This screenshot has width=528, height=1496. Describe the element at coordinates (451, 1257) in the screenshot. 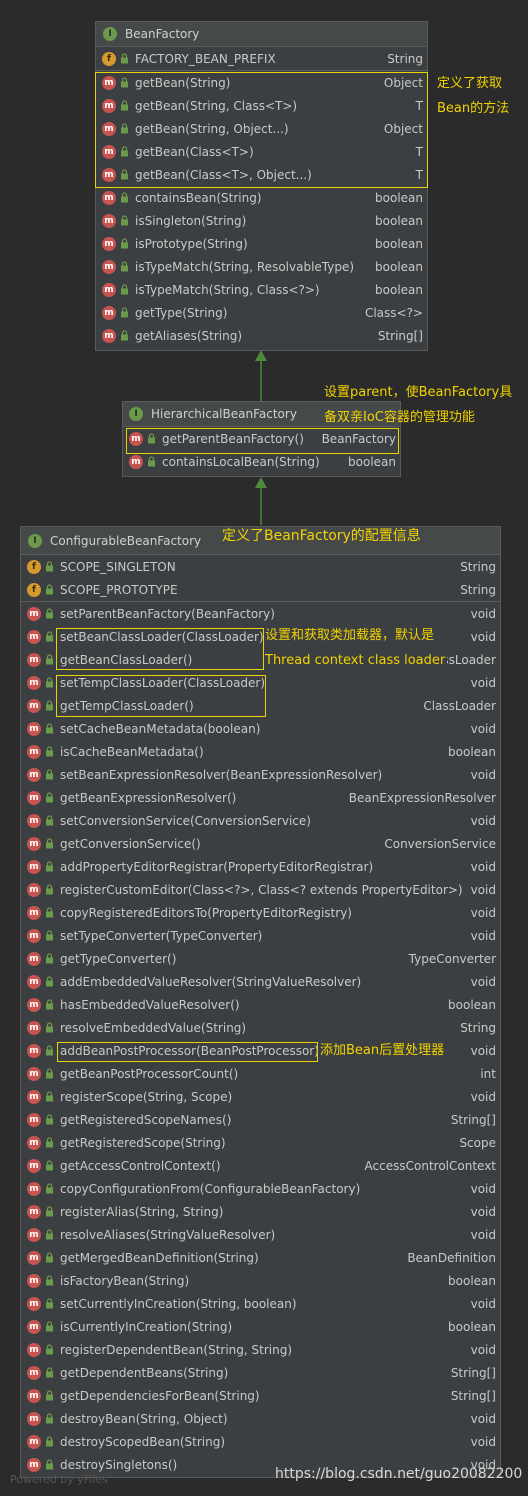

I see `member-return-type: BeanDefinition` at that location.